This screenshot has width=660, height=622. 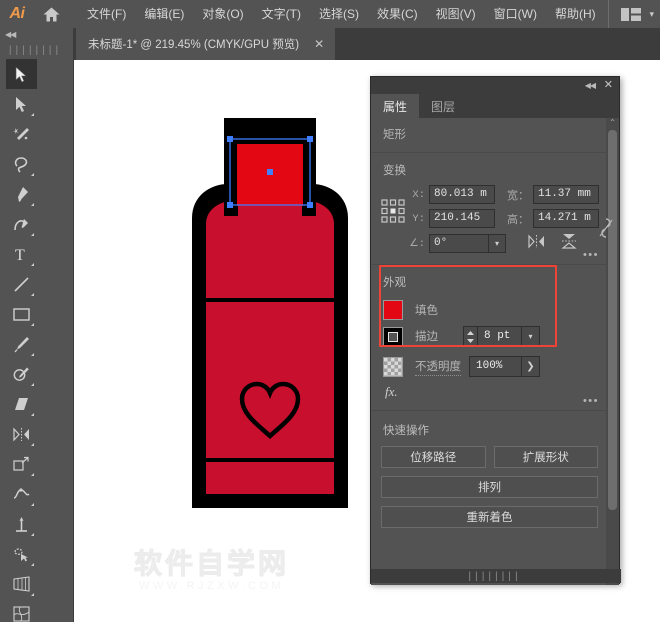 I want to click on menu-item-edit: 编辑(E), so click(x=164, y=14).